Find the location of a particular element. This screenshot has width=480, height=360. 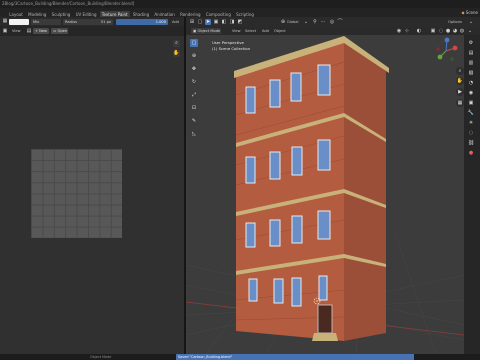

strength-field: 1.000 is located at coordinates (142, 21).